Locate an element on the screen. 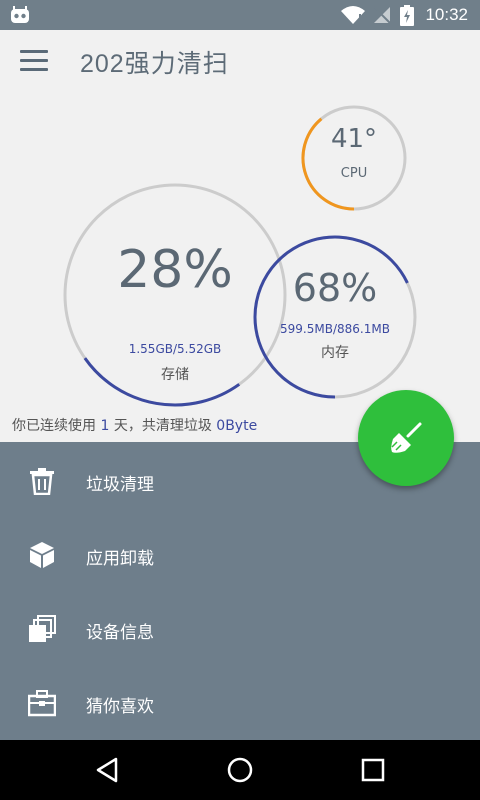 The width and height of the screenshot is (480, 800). menu-item-app-uninstall: 应用卸载 is located at coordinates (240, 555).